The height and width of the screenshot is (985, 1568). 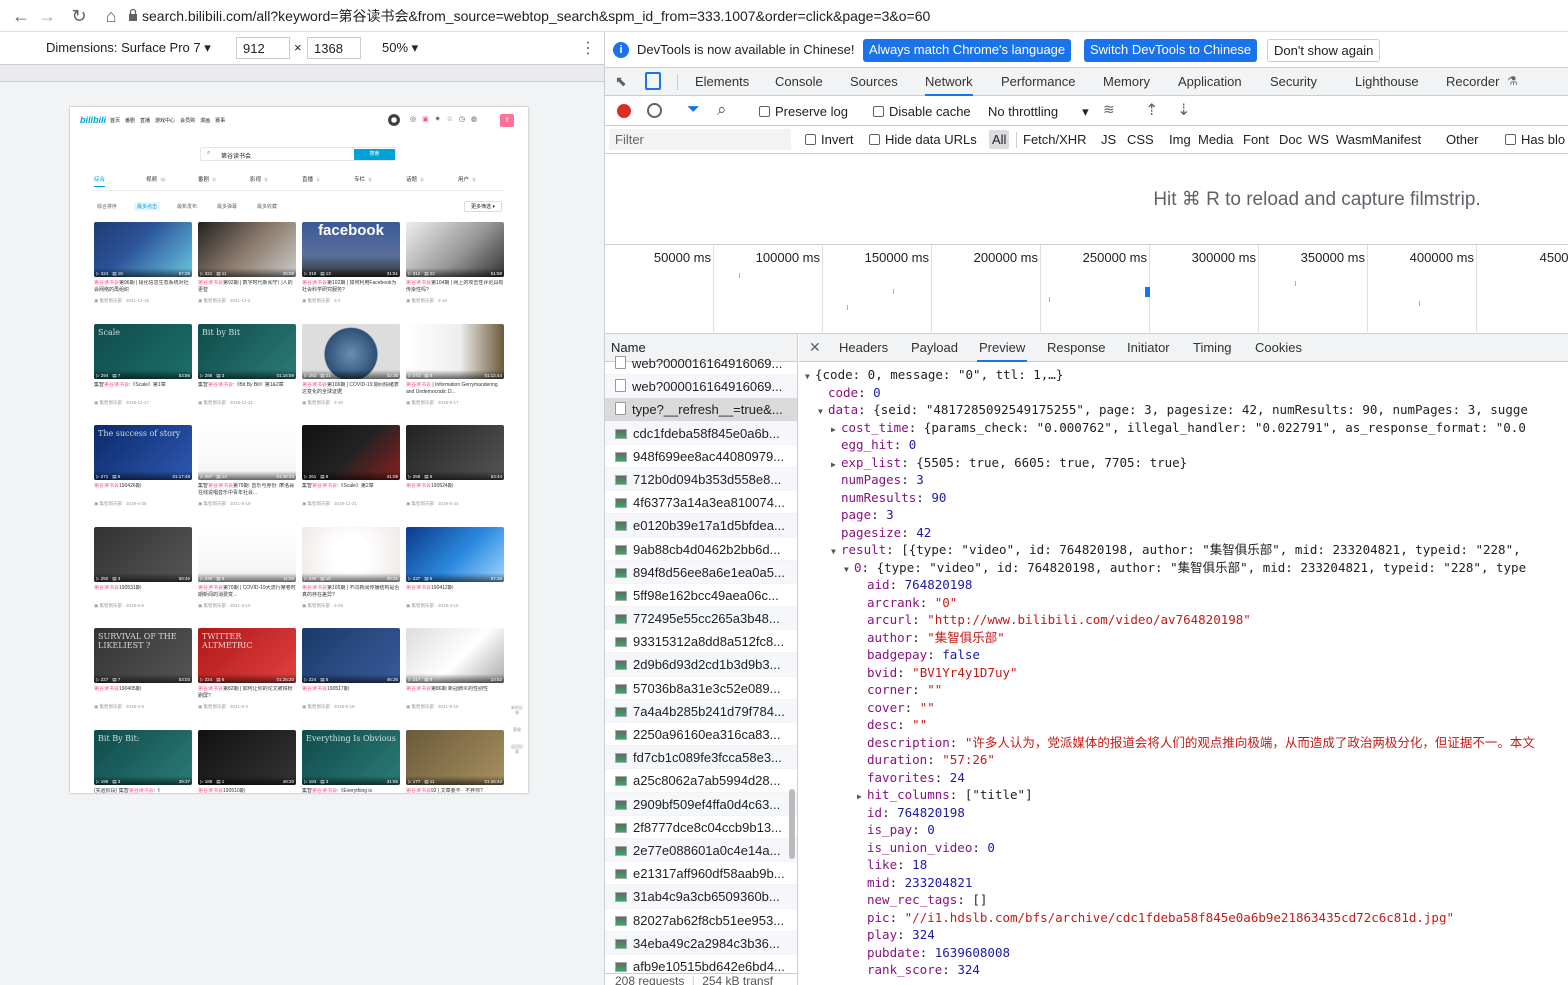 What do you see at coordinates (1212, 348) in the screenshot?
I see `detail-tab: Timing` at bounding box center [1212, 348].